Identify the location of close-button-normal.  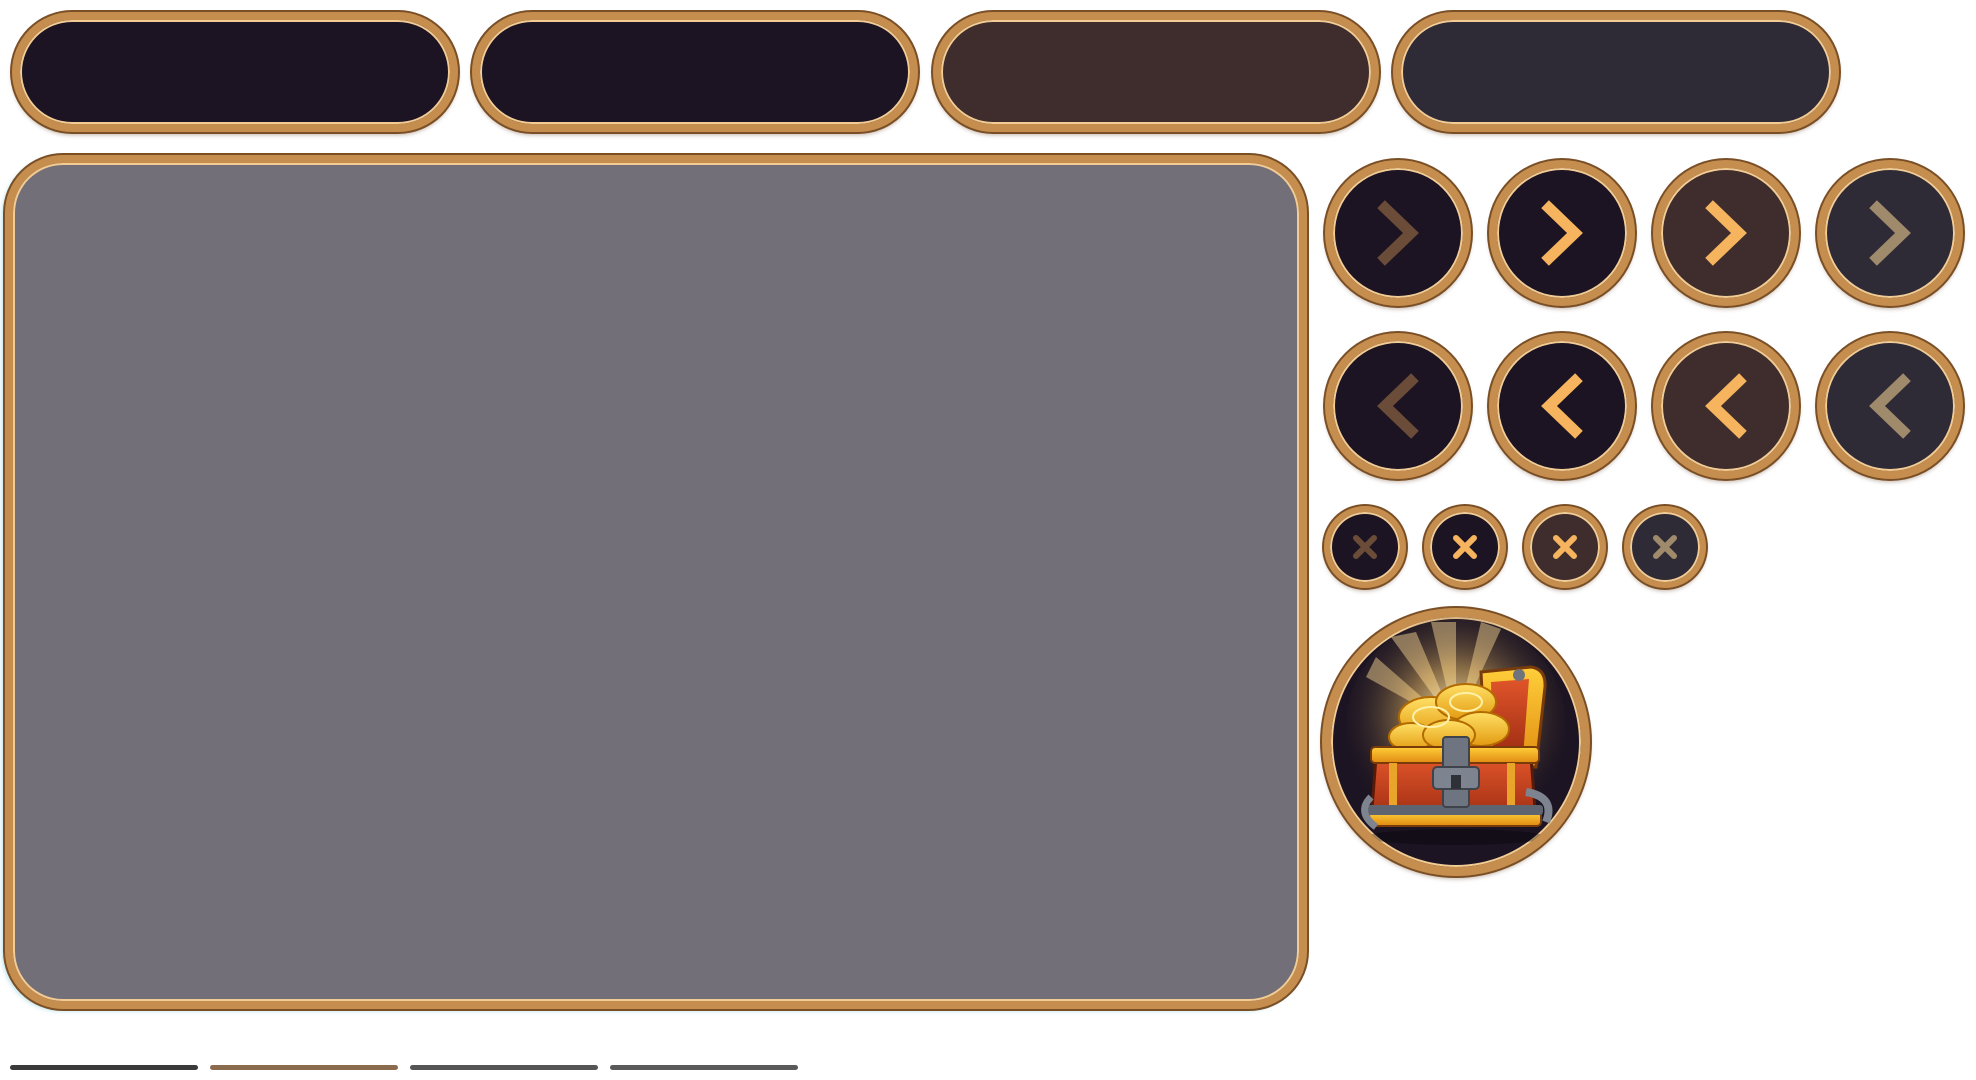
(1365, 547).